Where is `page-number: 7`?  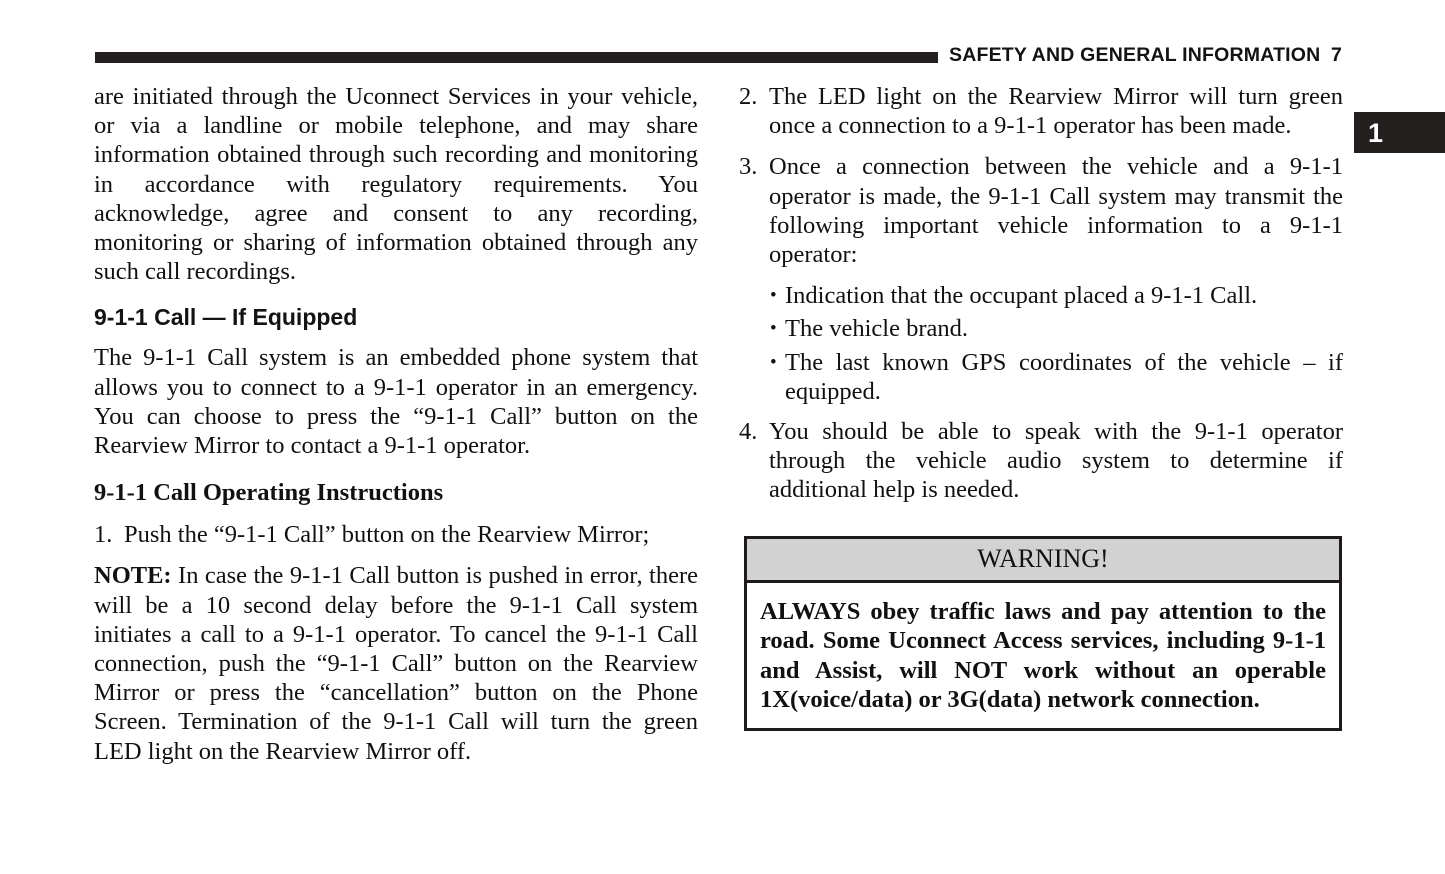 page-number: 7 is located at coordinates (1336, 55).